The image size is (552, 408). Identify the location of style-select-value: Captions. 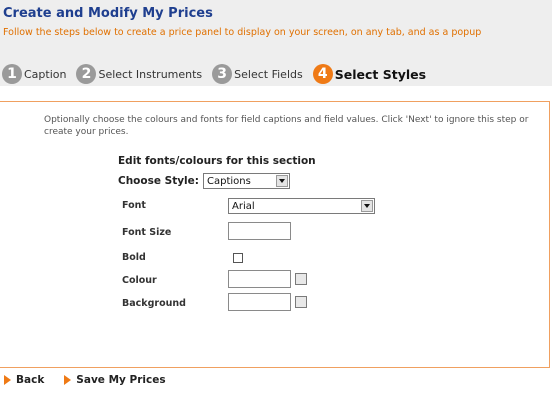
(228, 181).